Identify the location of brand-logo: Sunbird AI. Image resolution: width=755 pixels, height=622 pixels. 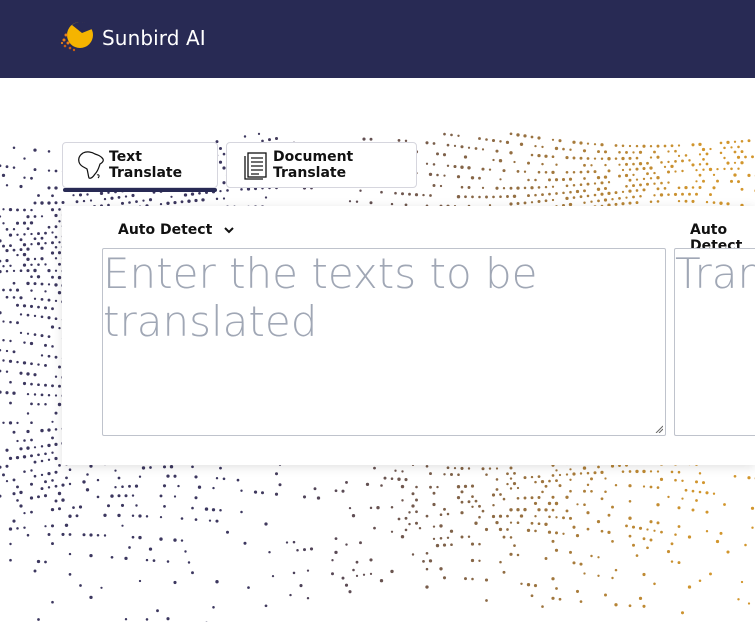
(133, 38).